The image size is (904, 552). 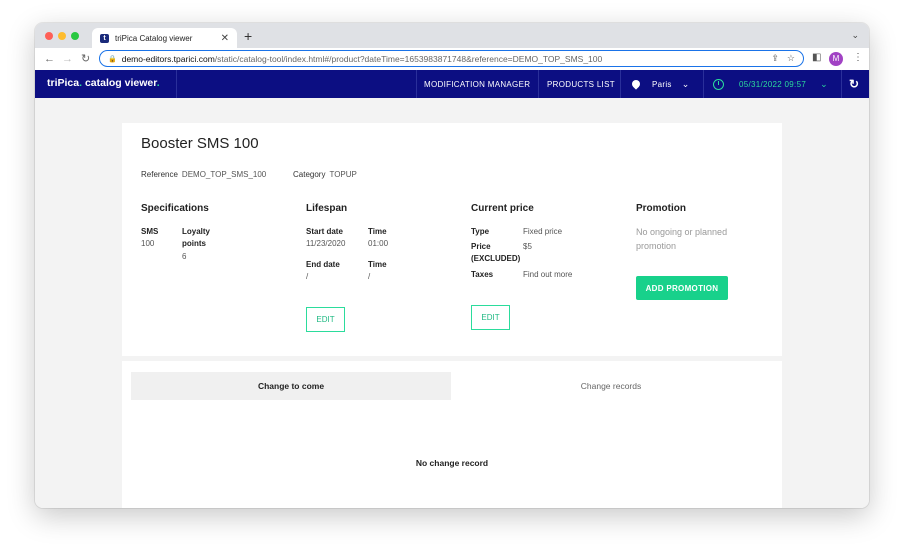 I want to click on page-title: Booster SMS 100, so click(x=200, y=143).